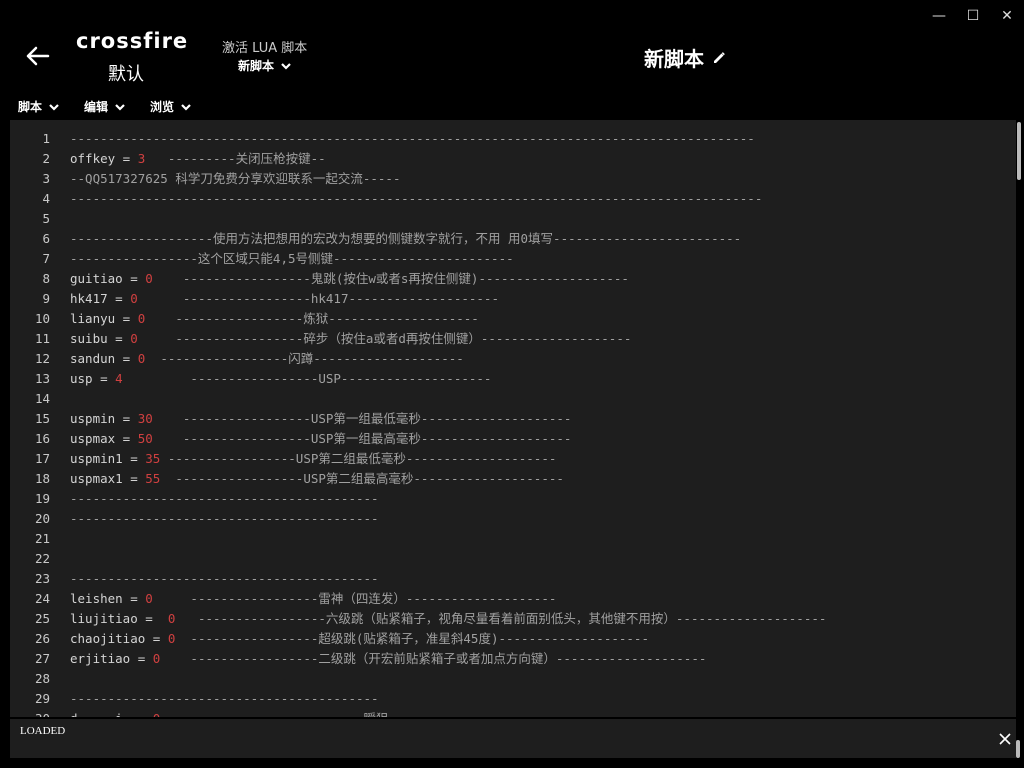 The image size is (1024, 768). Describe the element at coordinates (126, 74) in the screenshot. I see `profile-name: 默认` at that location.